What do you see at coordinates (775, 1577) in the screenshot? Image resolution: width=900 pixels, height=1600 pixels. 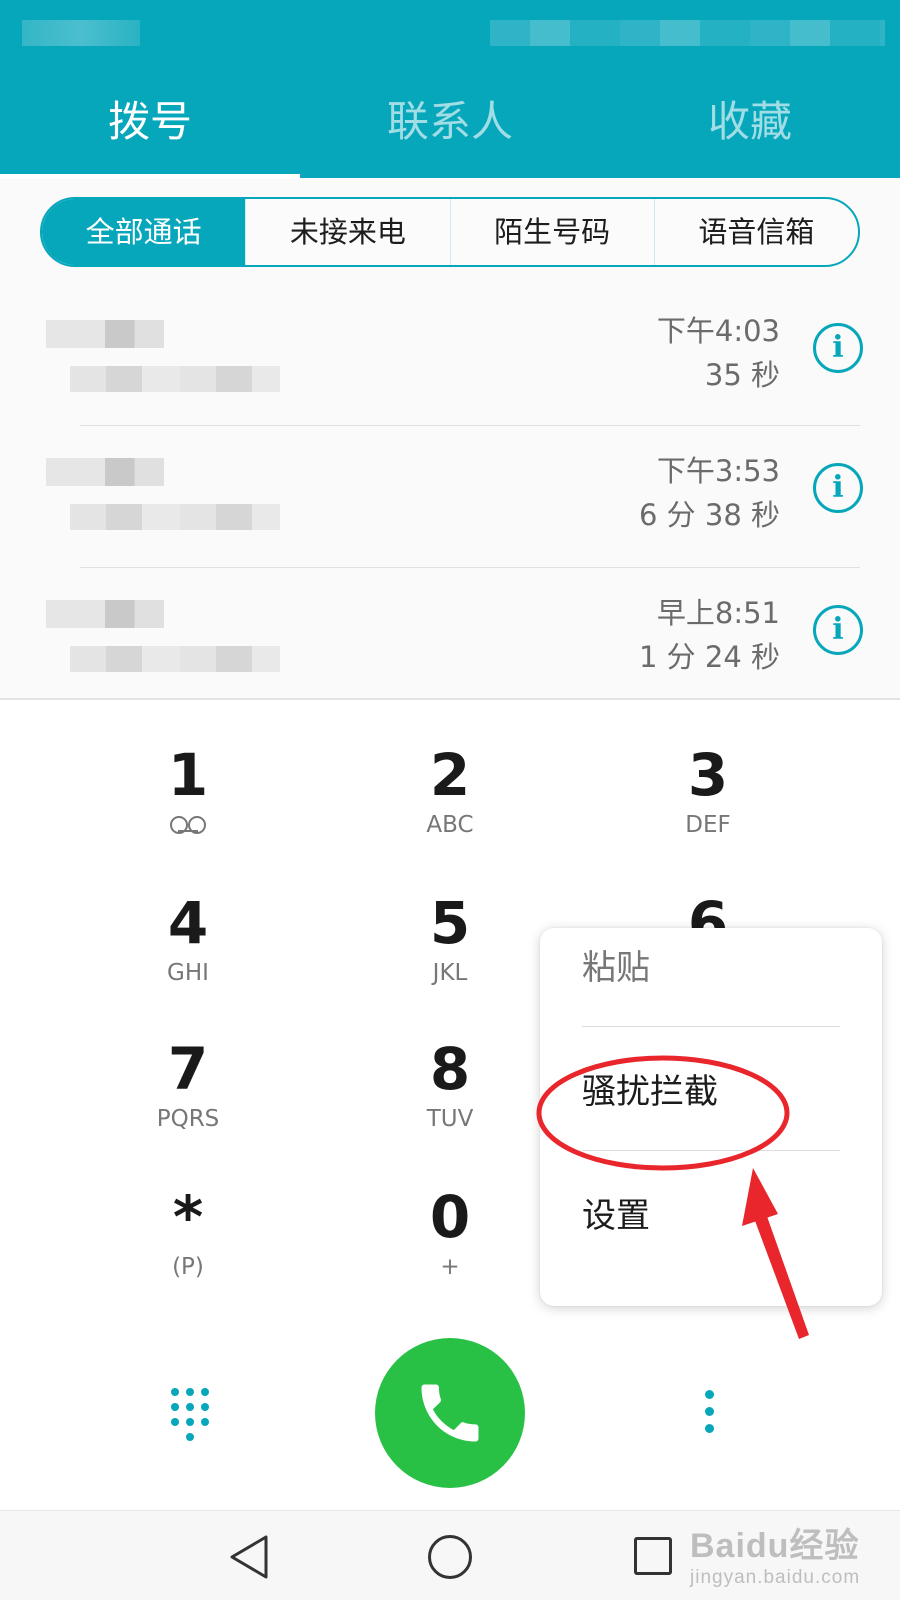 I see `watermark-url: jingyan.baidu.com` at bounding box center [775, 1577].